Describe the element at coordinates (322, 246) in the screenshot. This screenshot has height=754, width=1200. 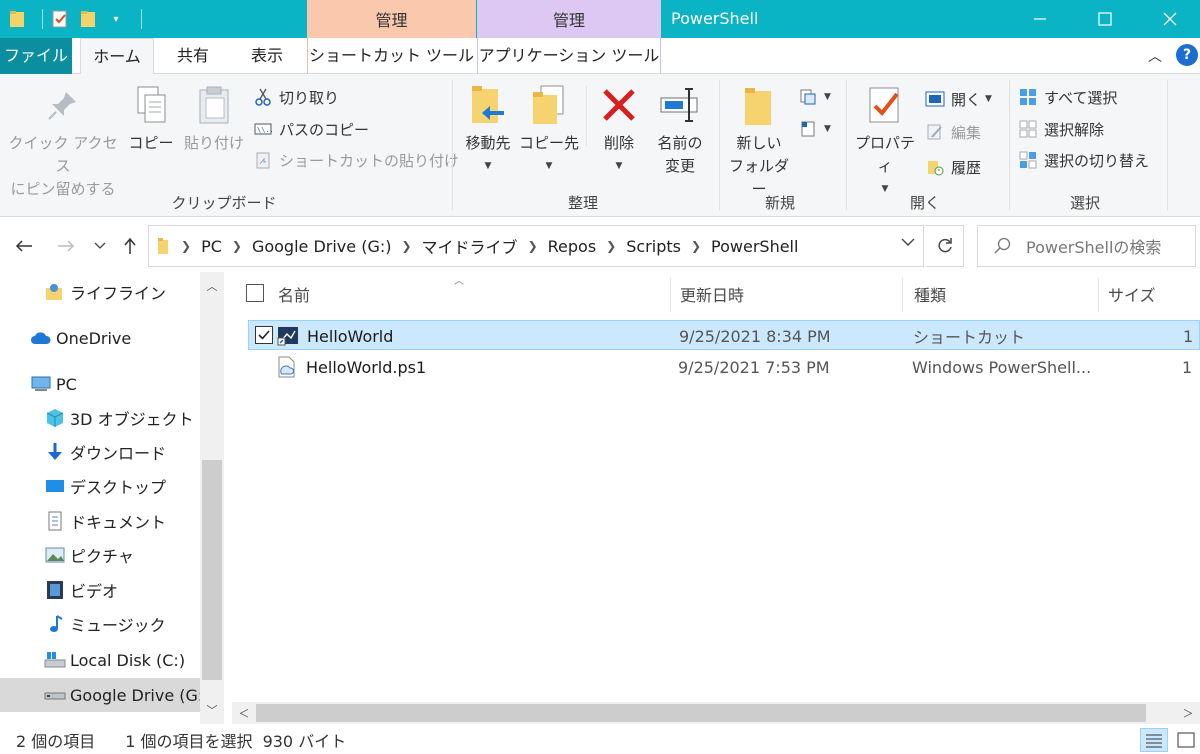
I see `breadcrumb-google-drive: Google Drive (G:)` at that location.